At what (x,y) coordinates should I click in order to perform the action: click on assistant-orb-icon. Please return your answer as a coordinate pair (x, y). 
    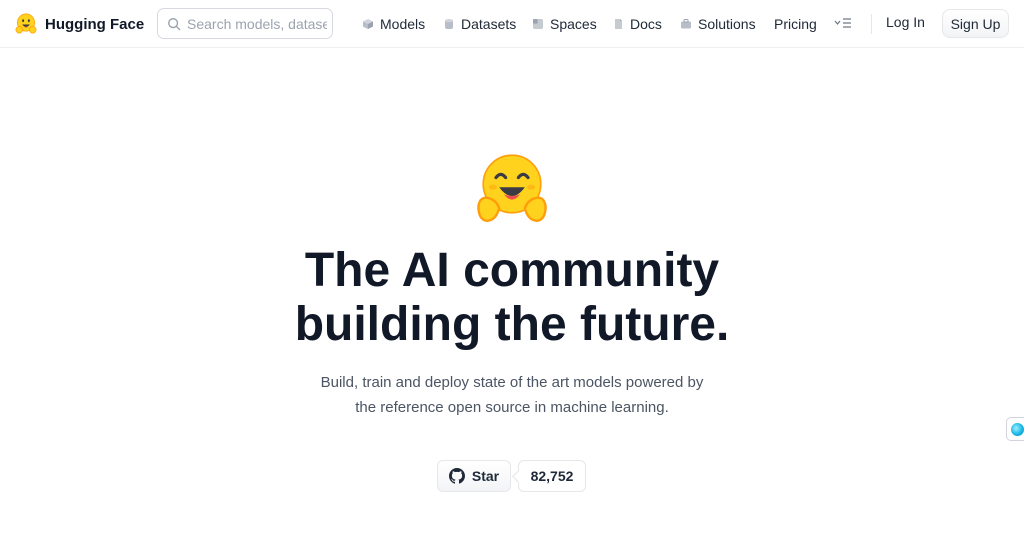
    Looking at the image, I should click on (1017, 429).